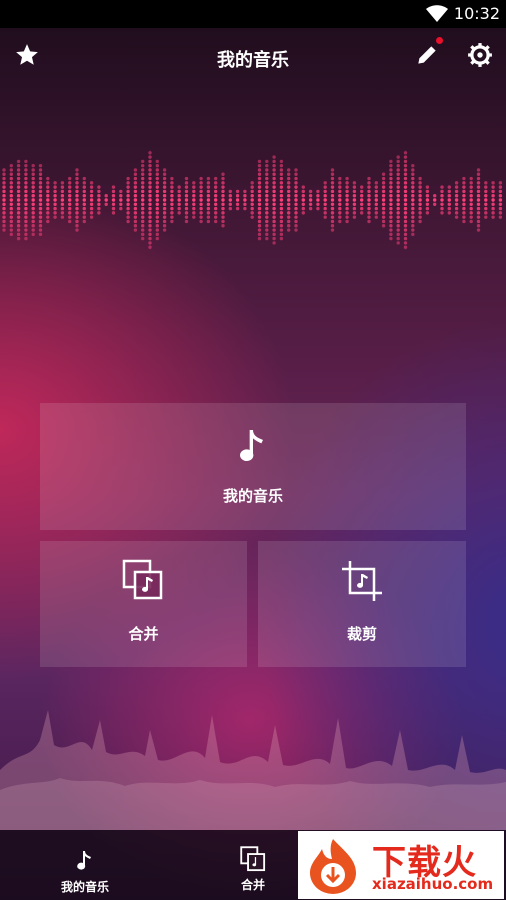  I want to click on equalizer-visualizer, so click(252, 200).